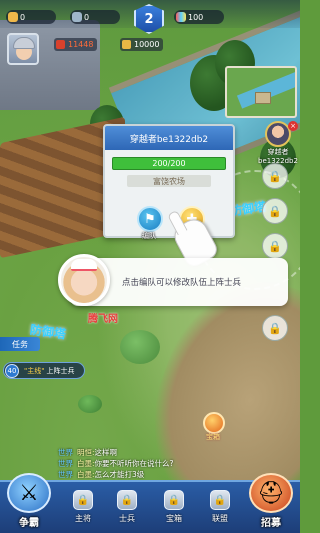 The height and width of the screenshot is (533, 320). Describe the element at coordinates (29, 493) in the screenshot. I see `crossed-swords-icon: ⚔` at that location.